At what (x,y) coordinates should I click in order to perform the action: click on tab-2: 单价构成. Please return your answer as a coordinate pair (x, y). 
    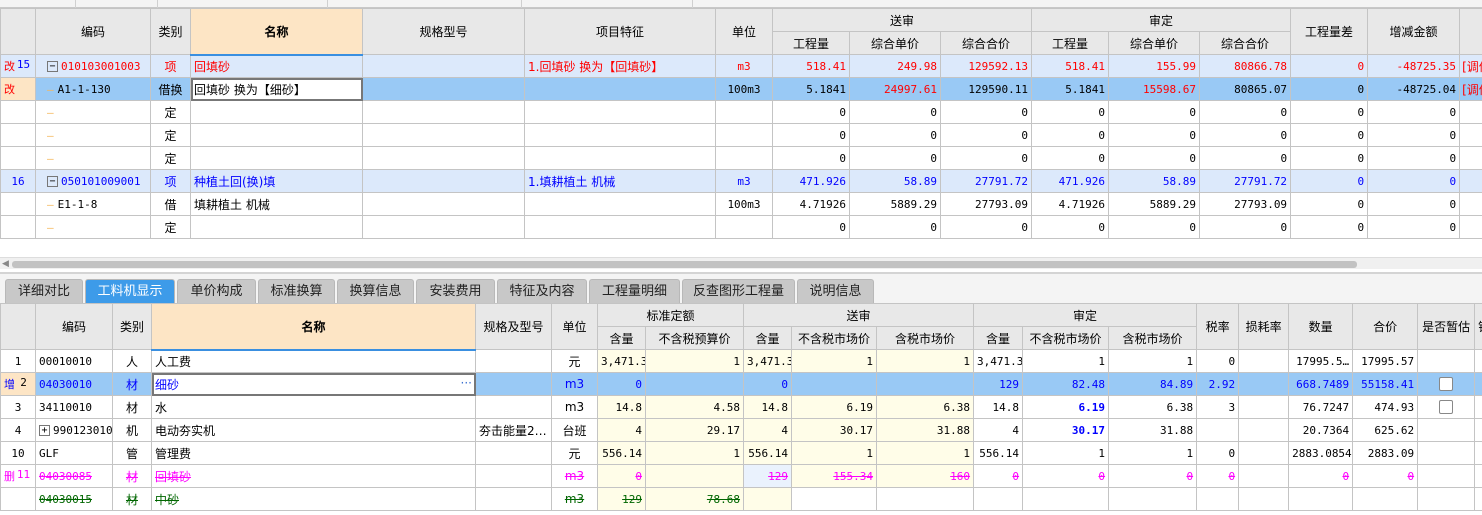
    Looking at the image, I should click on (216, 291).